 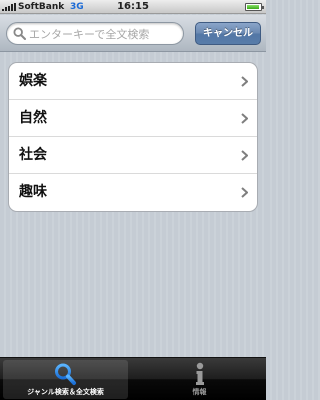 What do you see at coordinates (65, 392) in the screenshot?
I see `tab-label: ジャンル検索＆全文検索` at bounding box center [65, 392].